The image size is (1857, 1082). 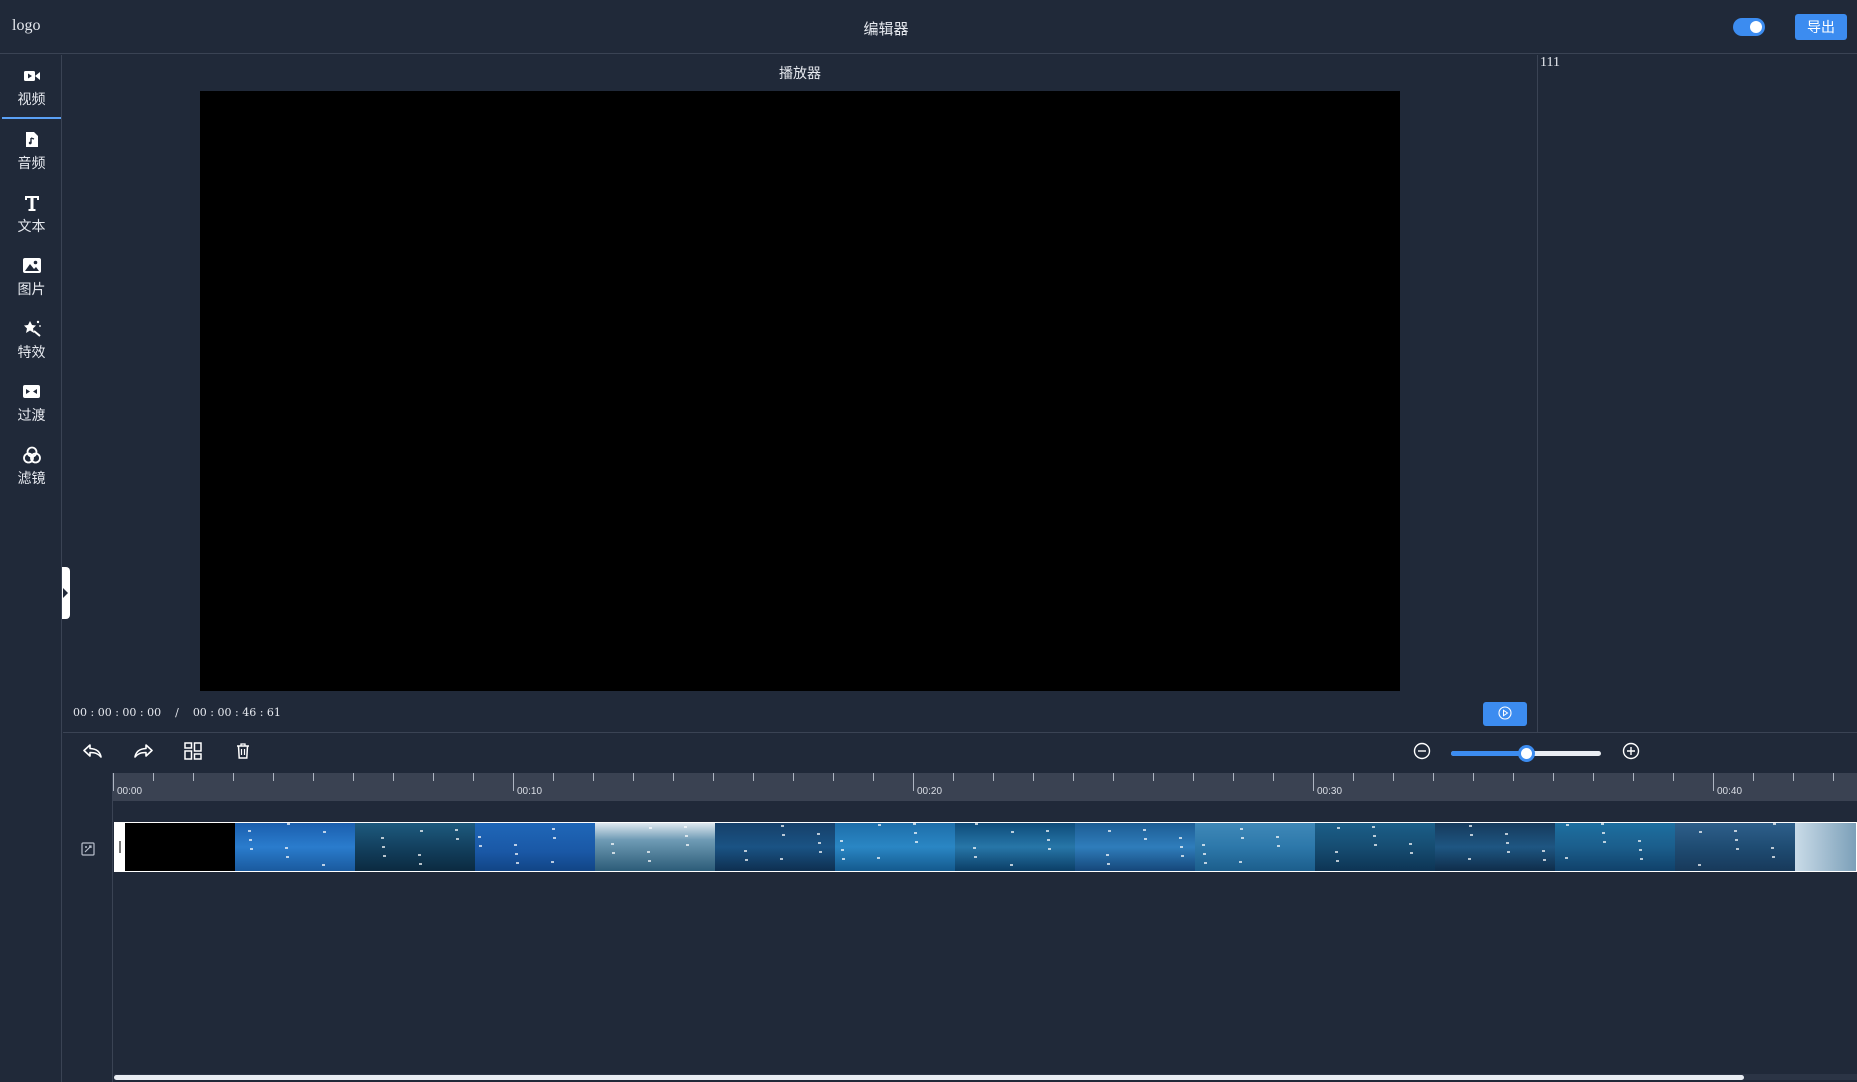 I want to click on zoom-out-icon, so click(x=1422, y=753).